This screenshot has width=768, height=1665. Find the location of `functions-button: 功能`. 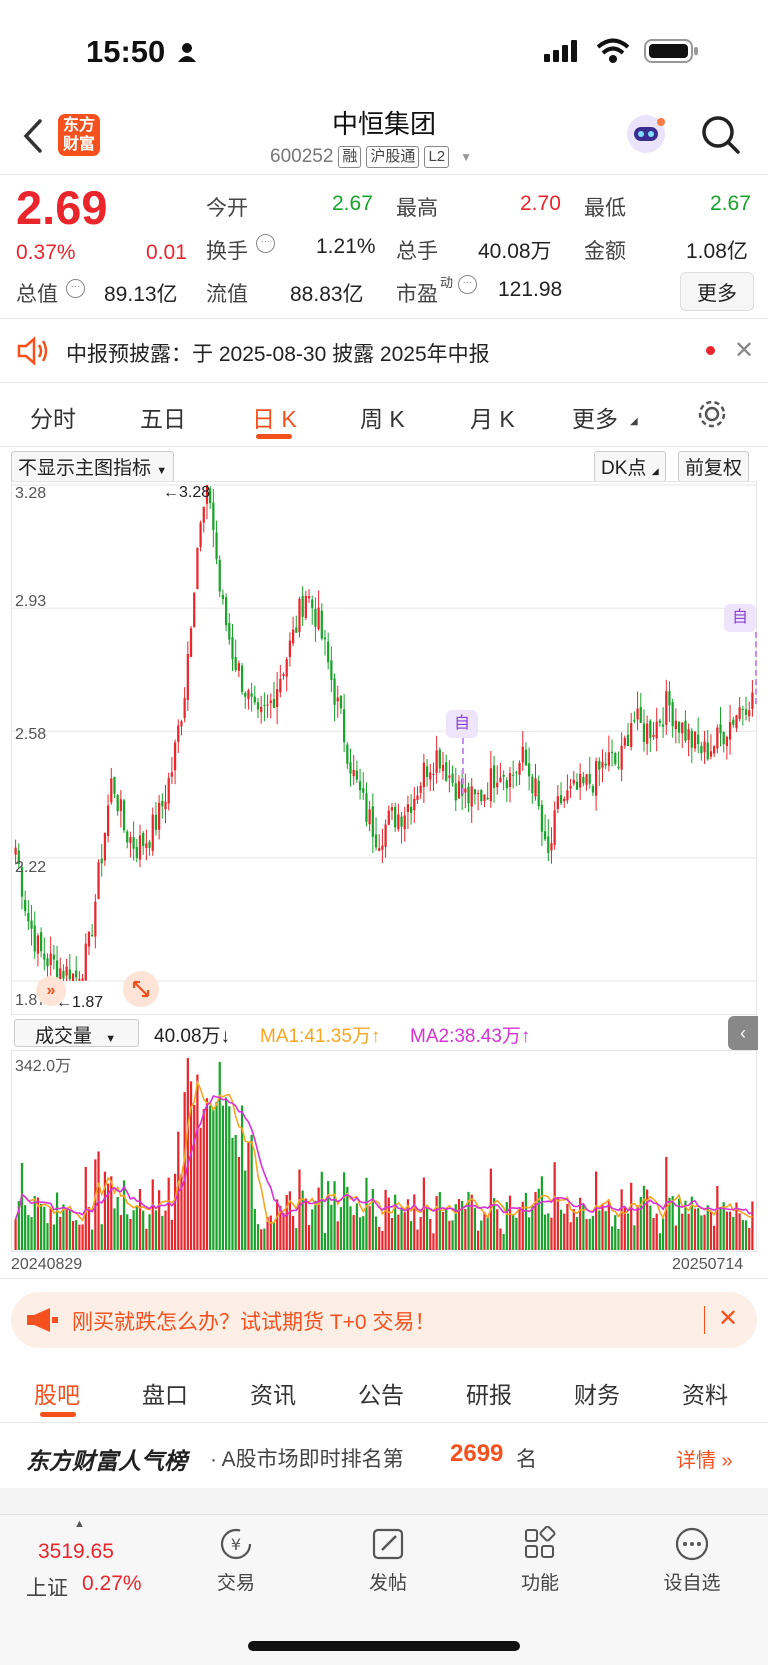

functions-button: 功能 is located at coordinates (540, 1560).